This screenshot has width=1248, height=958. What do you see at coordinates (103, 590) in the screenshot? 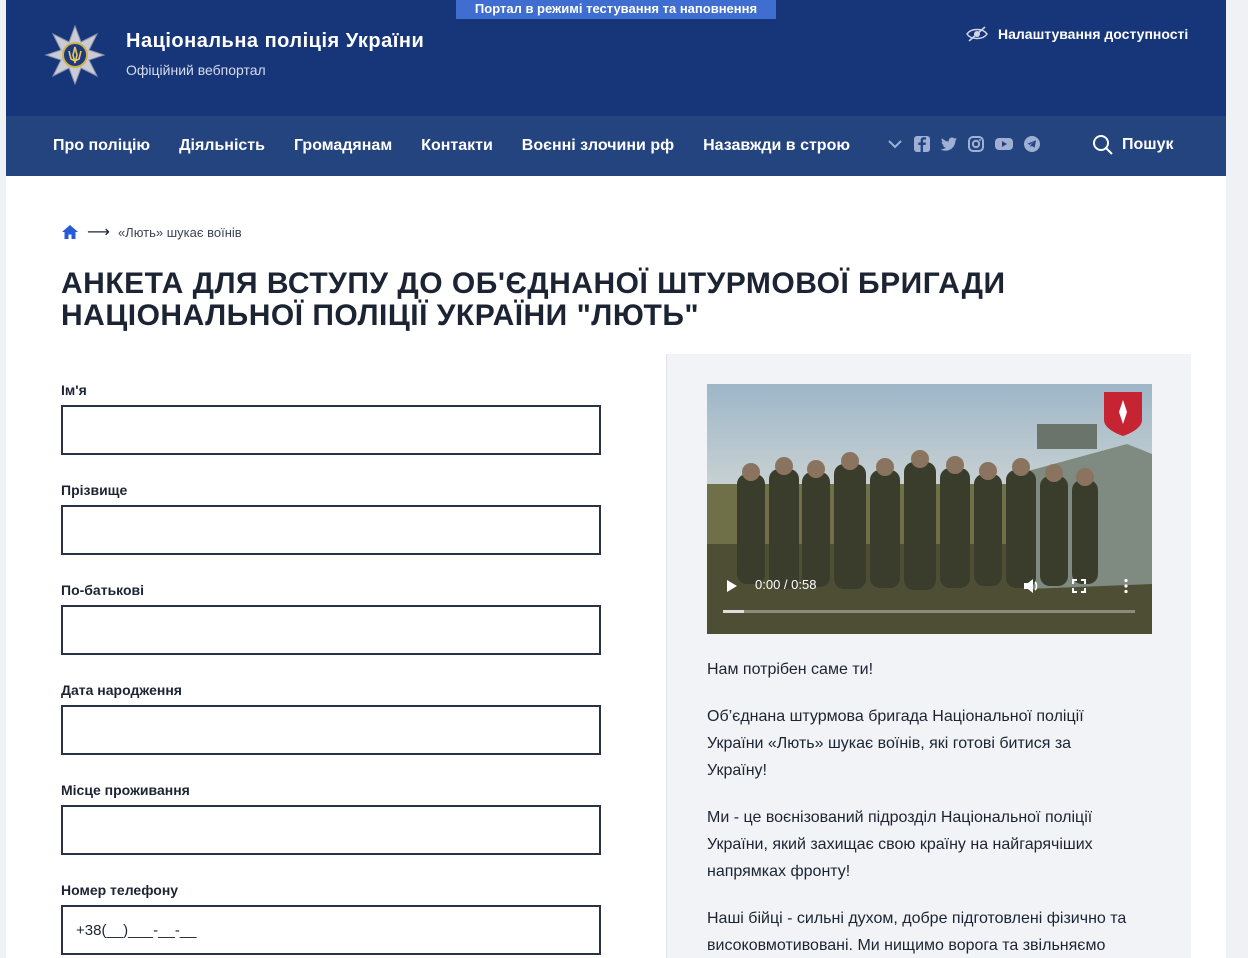
I see `patronymic-label: По-батькові` at bounding box center [103, 590].